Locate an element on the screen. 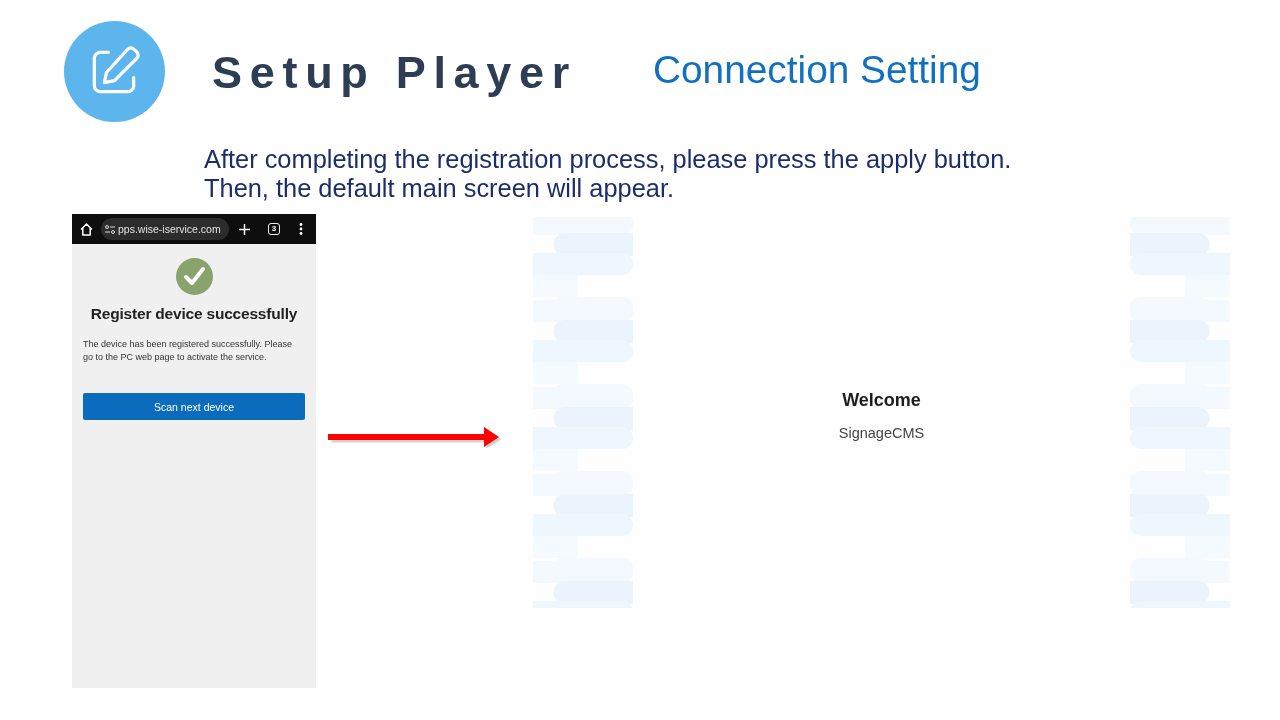 The image size is (1280, 720). welcome-heading: Welcome is located at coordinates (881, 400).